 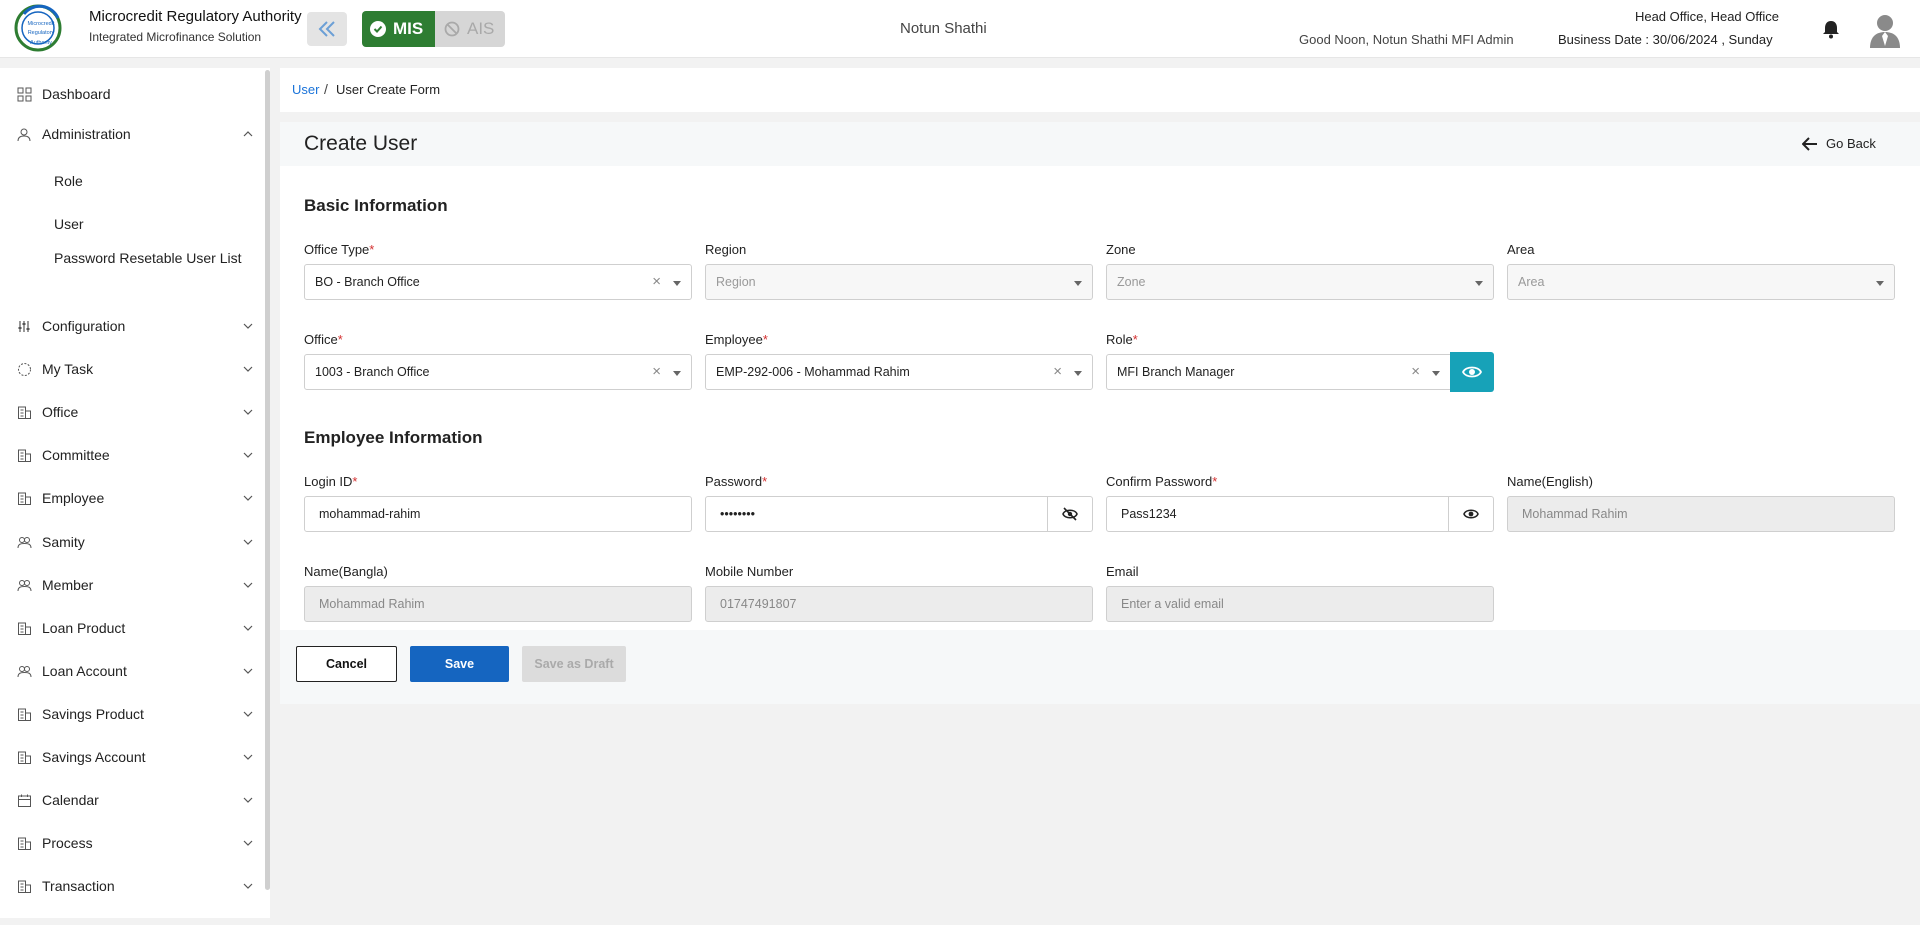 What do you see at coordinates (132, 498) in the screenshot?
I see `sidebar-item-employee: Employee` at bounding box center [132, 498].